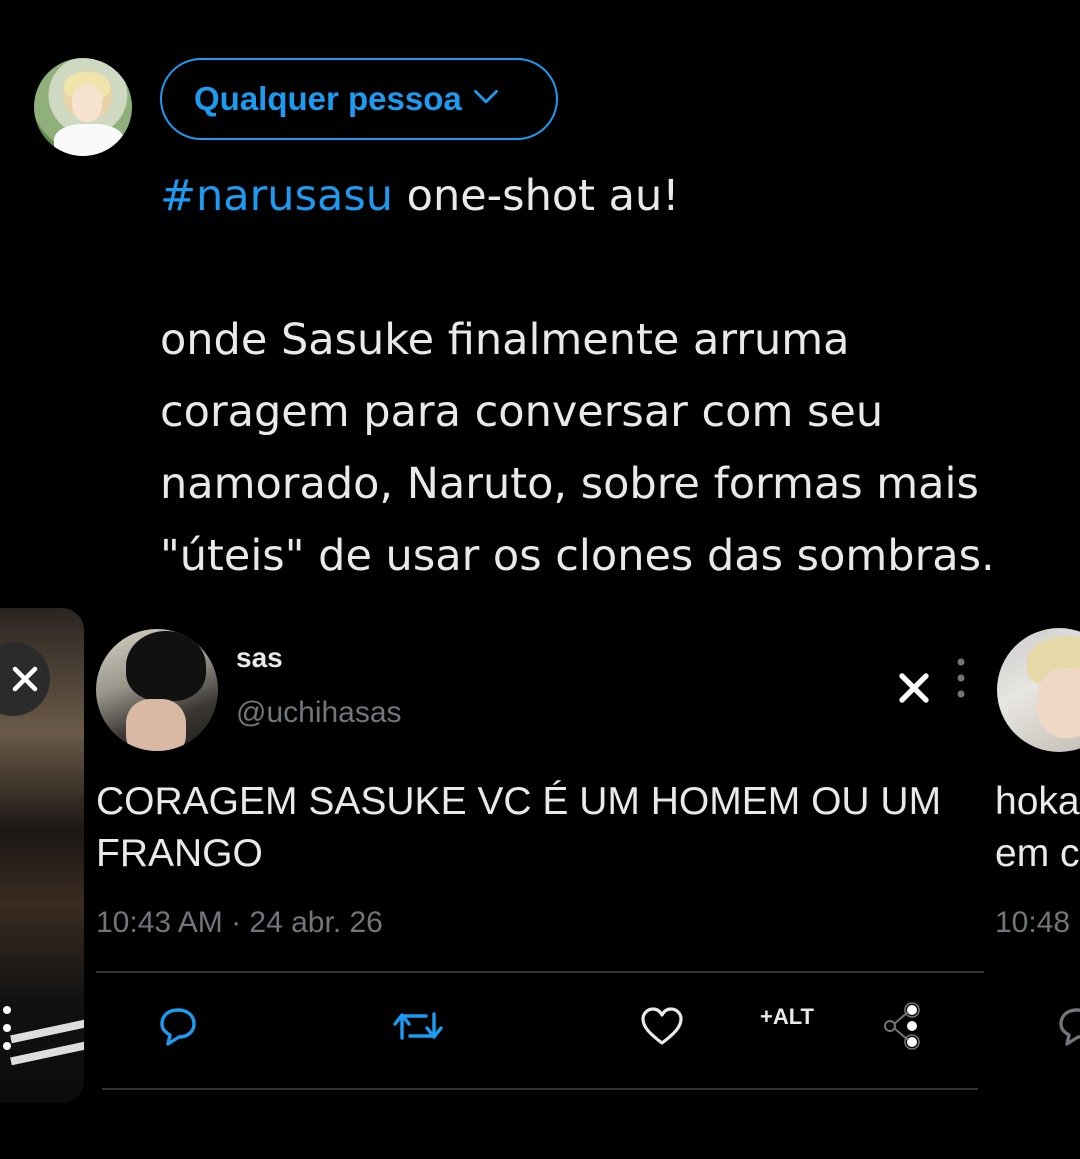 This screenshot has width=1080, height=1159. Describe the element at coordinates (1037, 827) in the screenshot. I see `next-tweet-text: hoka em c` at that location.